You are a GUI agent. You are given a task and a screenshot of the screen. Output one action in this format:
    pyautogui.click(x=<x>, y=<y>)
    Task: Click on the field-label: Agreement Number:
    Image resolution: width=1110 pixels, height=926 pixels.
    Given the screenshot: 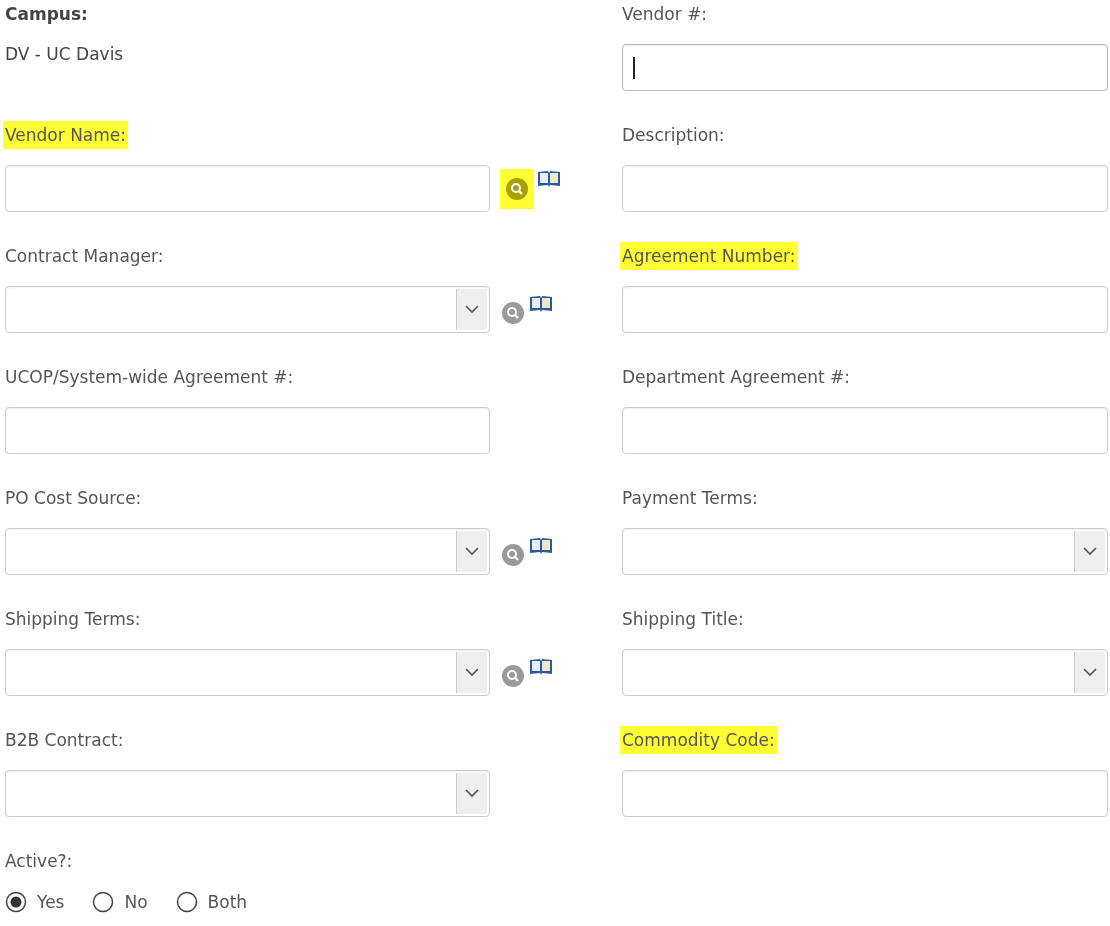 What is the action you would take?
    pyautogui.click(x=709, y=256)
    